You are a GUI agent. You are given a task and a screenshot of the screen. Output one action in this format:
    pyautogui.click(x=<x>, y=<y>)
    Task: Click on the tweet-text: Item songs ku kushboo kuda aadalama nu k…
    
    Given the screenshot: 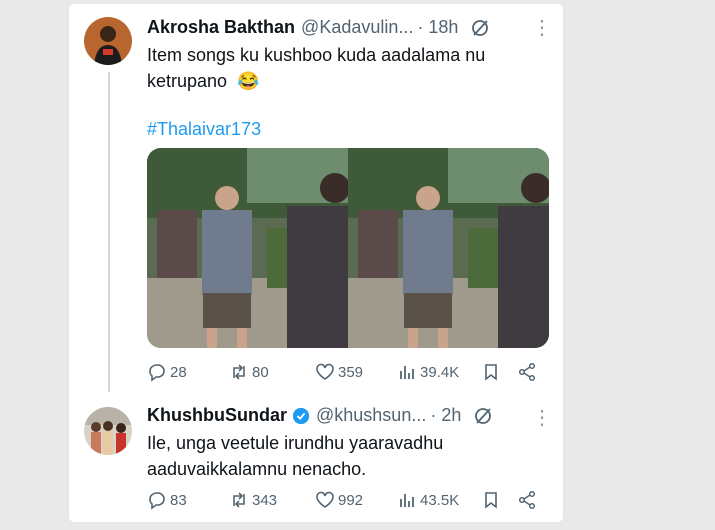 What is the action you would take?
    pyautogui.click(x=347, y=68)
    